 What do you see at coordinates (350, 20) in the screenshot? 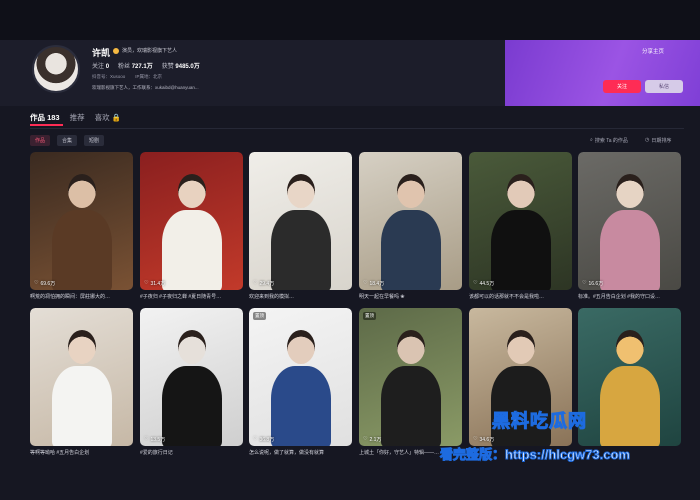
I see `top-navigation-bar` at bounding box center [350, 20].